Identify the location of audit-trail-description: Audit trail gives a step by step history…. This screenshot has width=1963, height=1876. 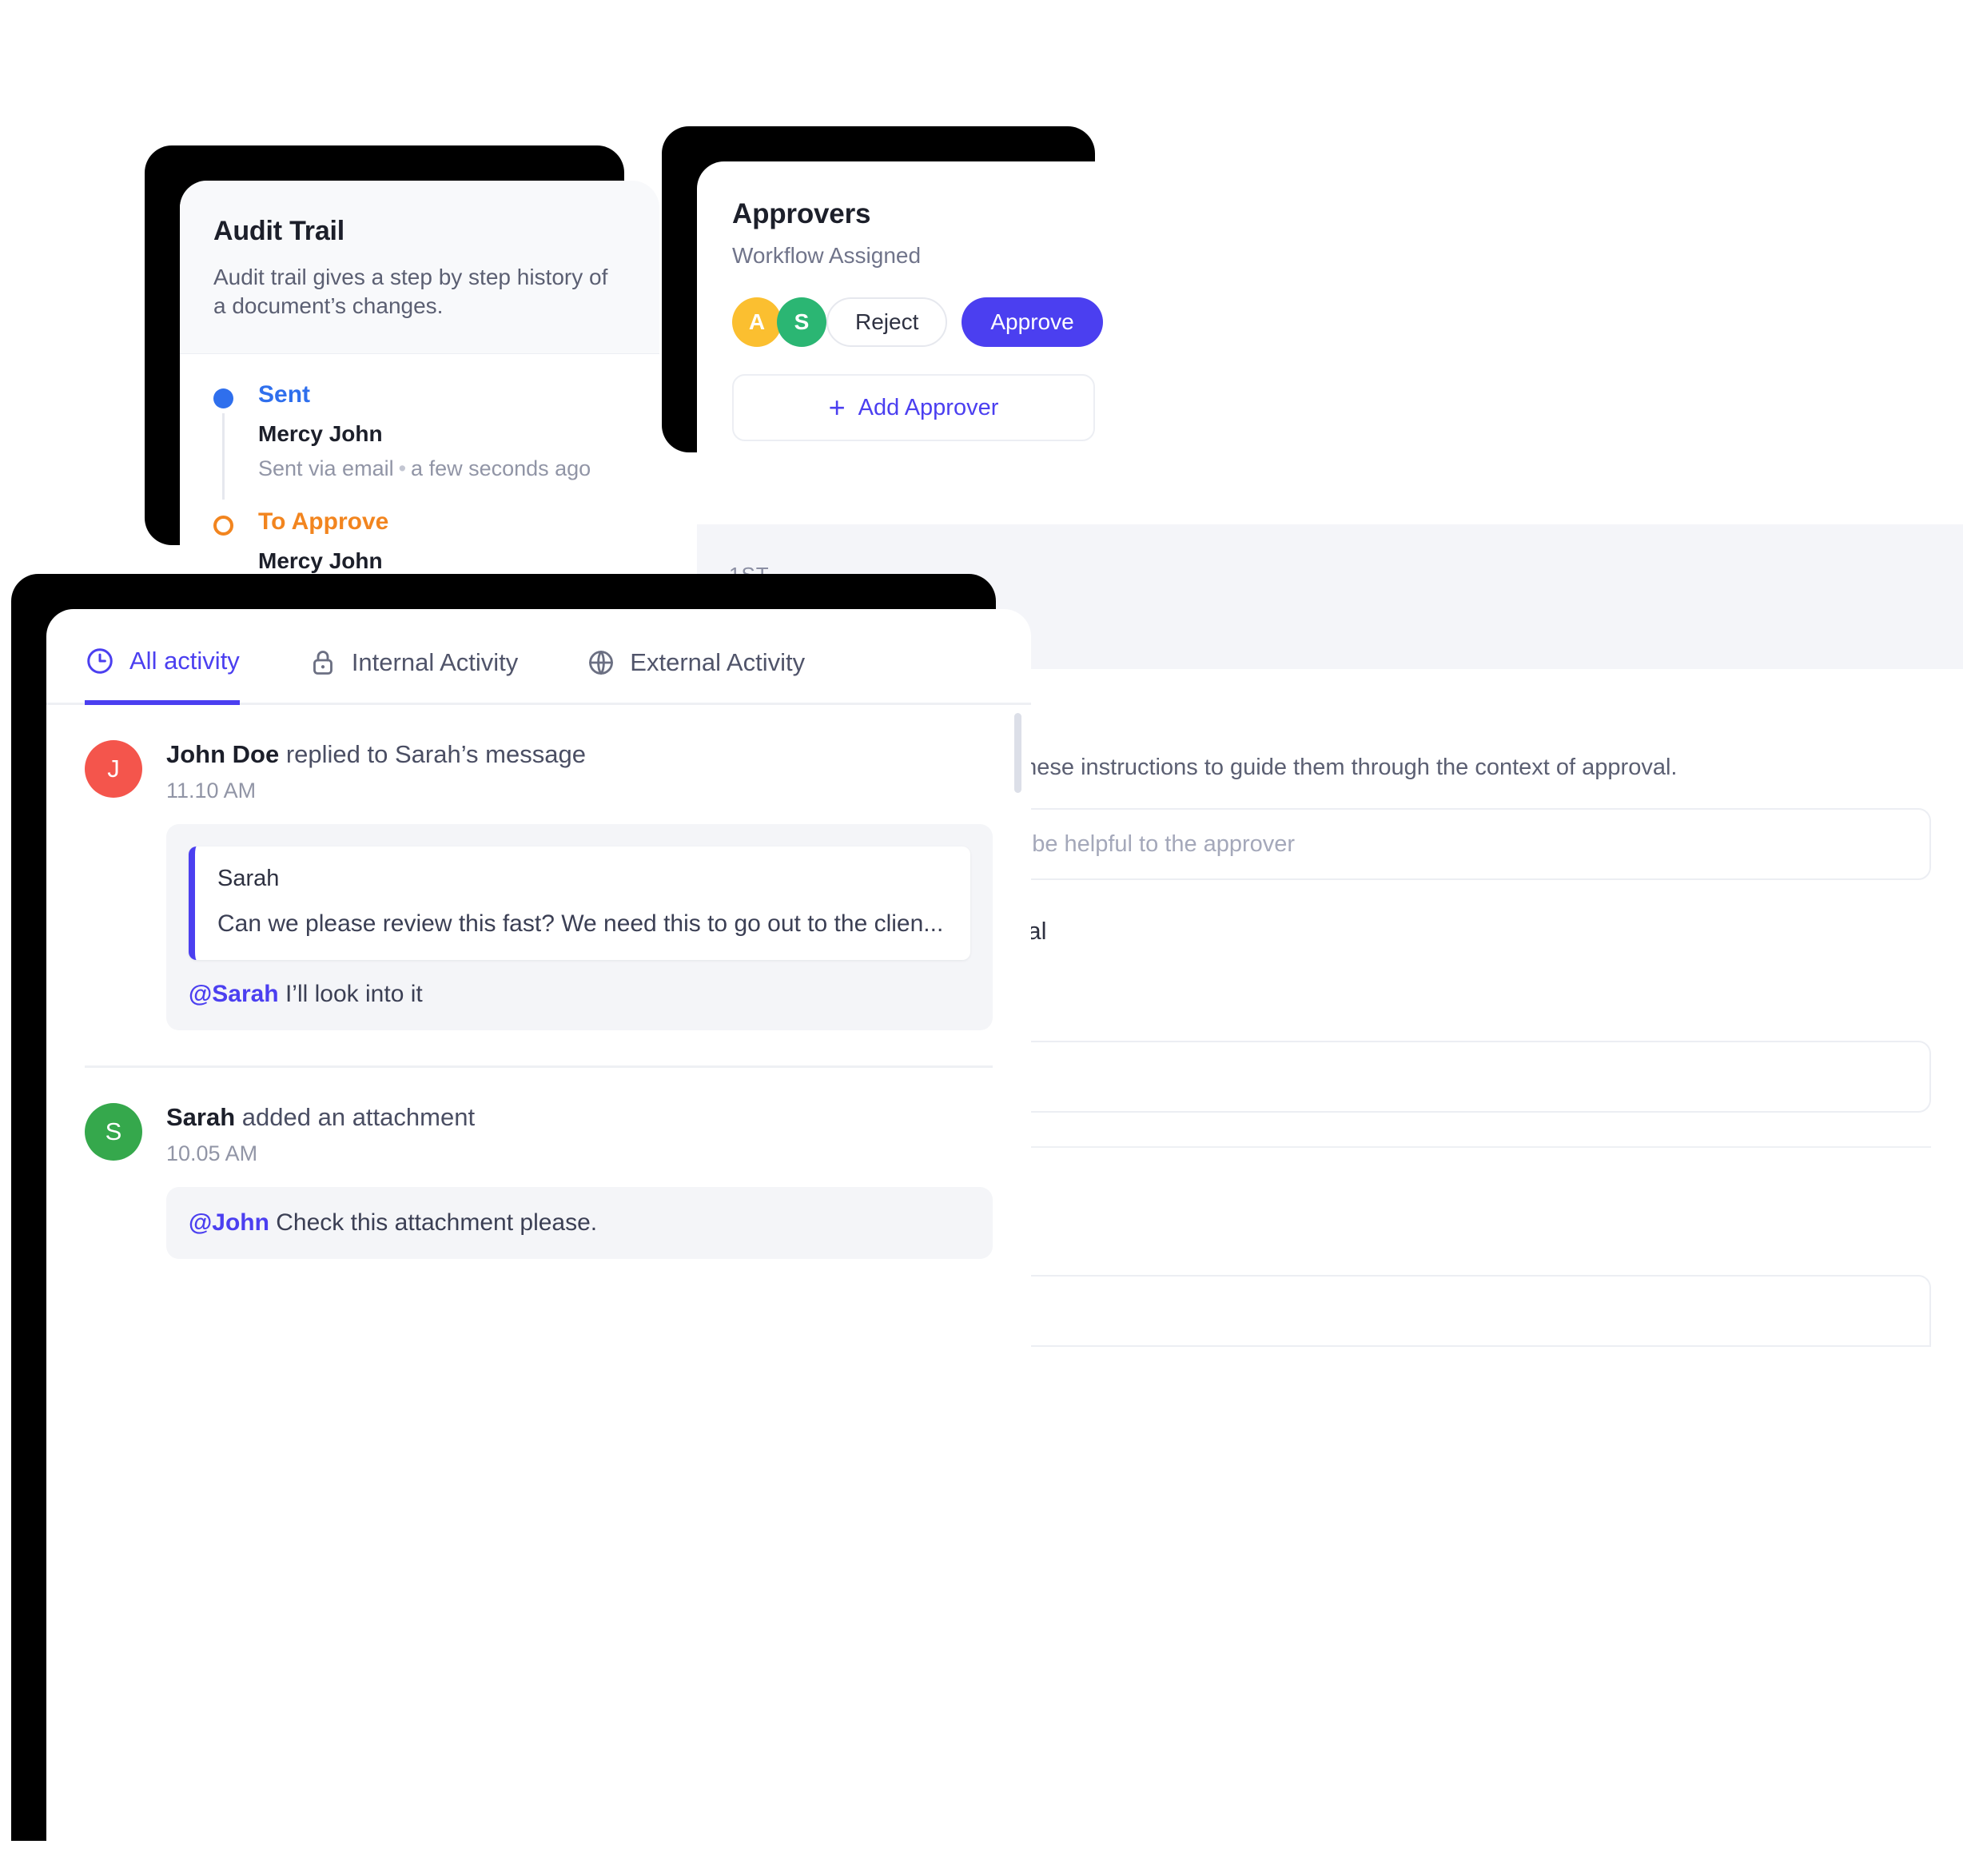
(410, 292).